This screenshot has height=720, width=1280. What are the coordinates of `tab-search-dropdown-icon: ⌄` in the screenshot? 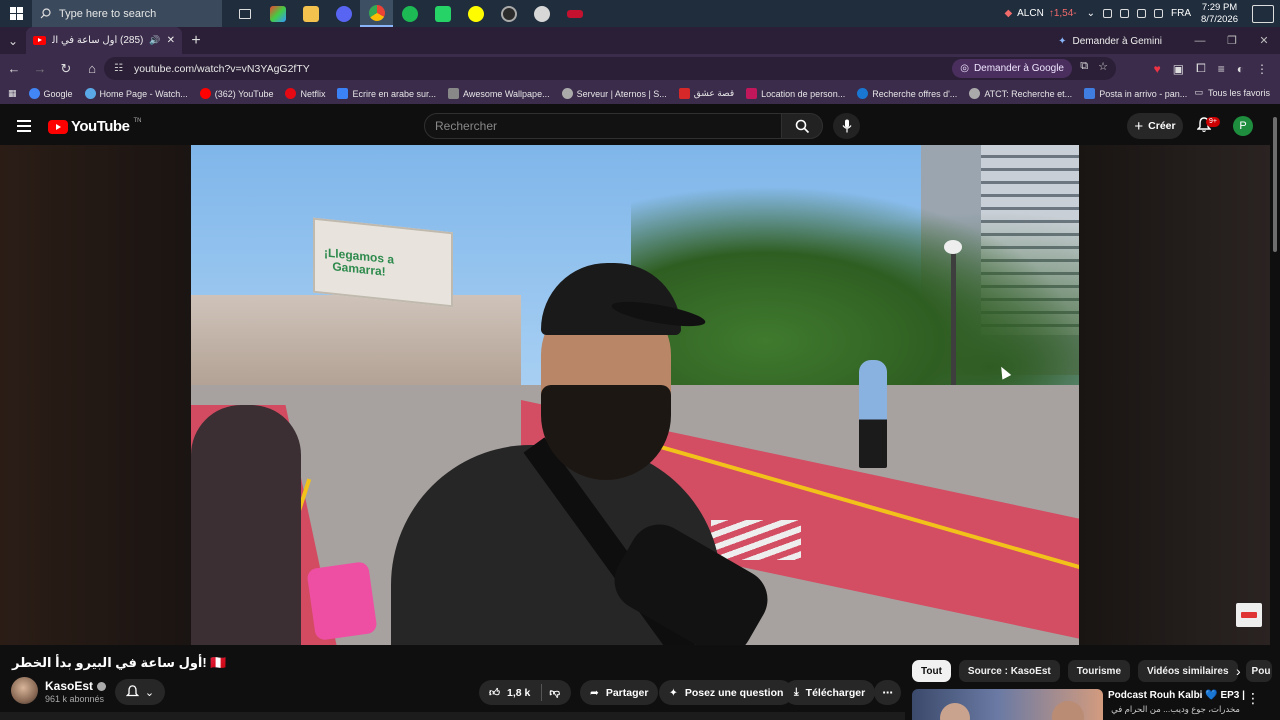 It's located at (13, 40).